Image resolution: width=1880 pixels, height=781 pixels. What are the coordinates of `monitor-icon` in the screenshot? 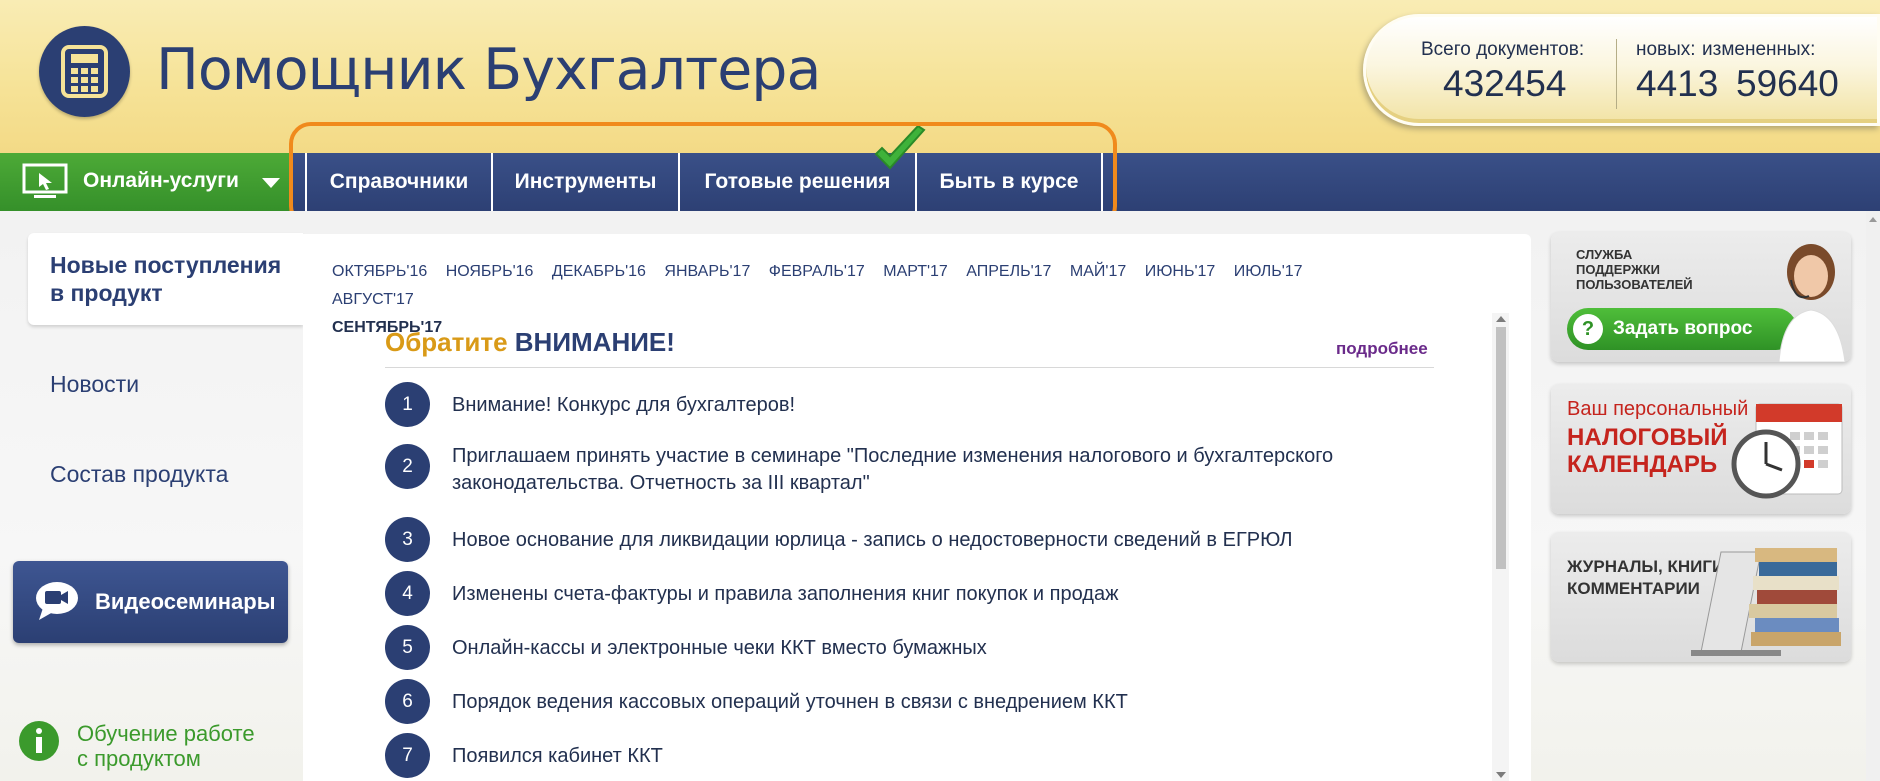 It's located at (45, 180).